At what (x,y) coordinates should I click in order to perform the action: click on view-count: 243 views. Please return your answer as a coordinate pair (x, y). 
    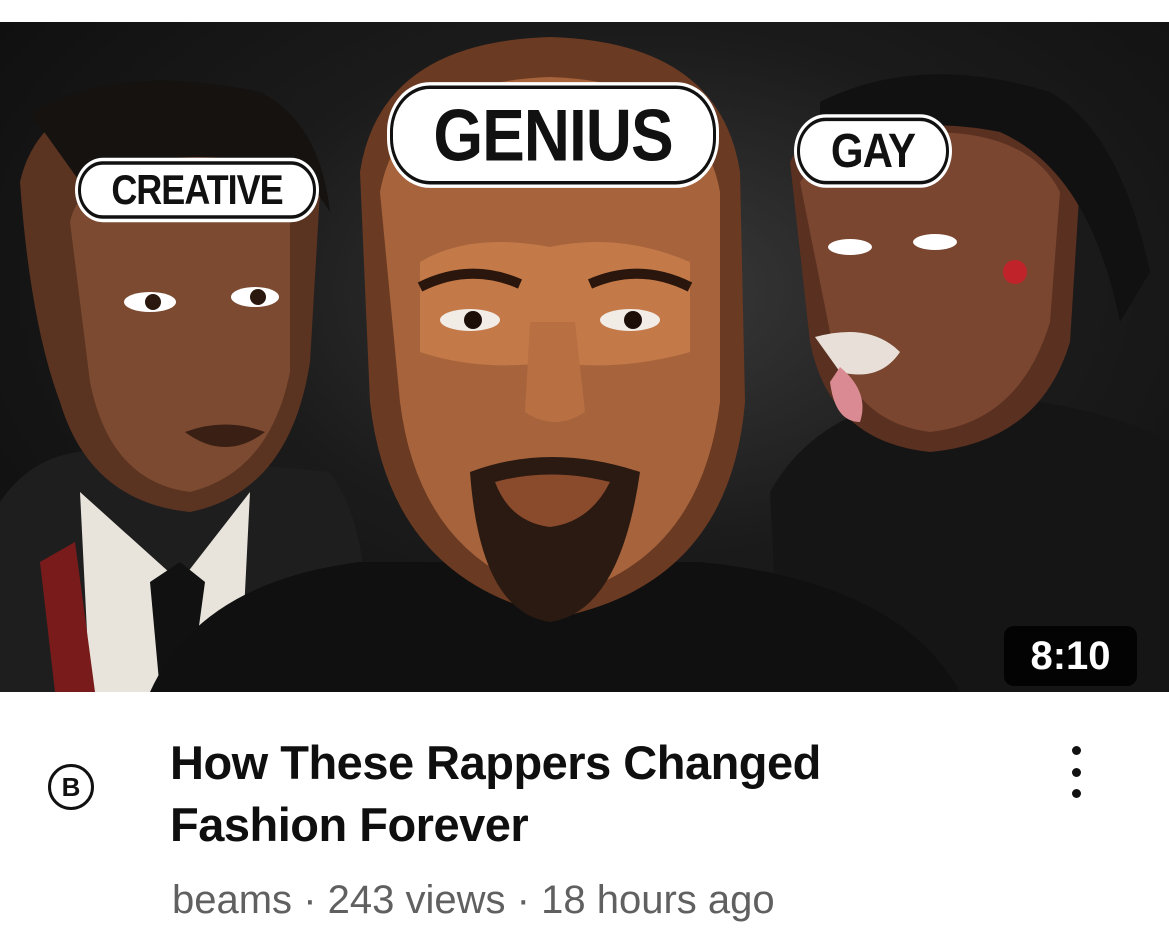
    Looking at the image, I should click on (416, 900).